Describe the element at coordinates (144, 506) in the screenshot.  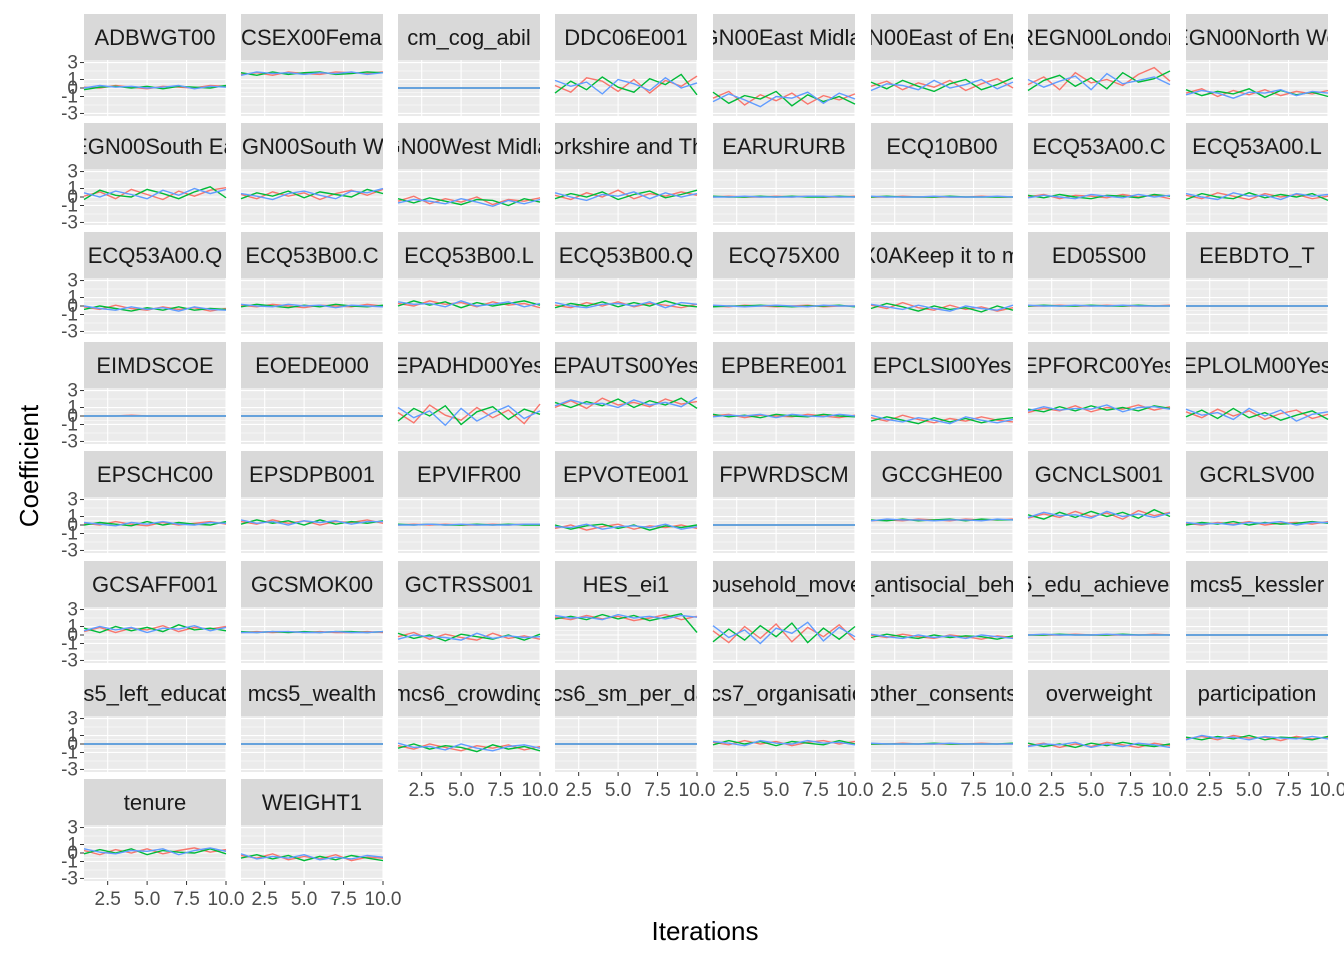
I see `facet-panel: EPSCHC00310-1-3` at that location.